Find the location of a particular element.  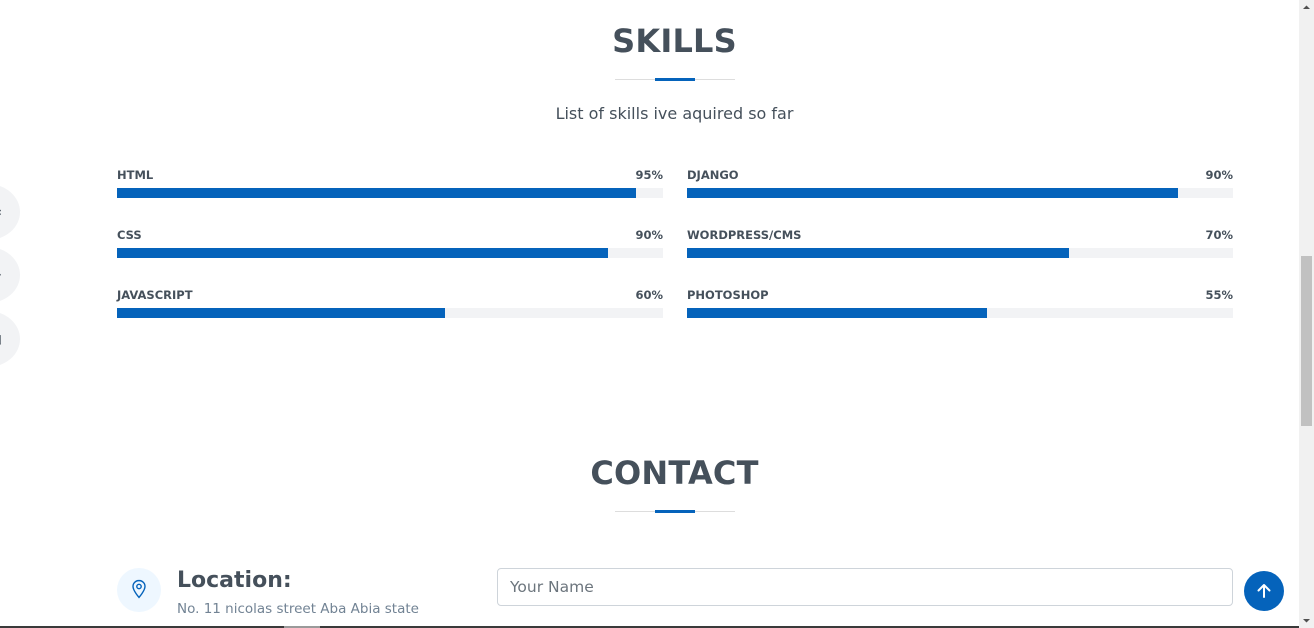

skill-percent: 60% is located at coordinates (649, 295).